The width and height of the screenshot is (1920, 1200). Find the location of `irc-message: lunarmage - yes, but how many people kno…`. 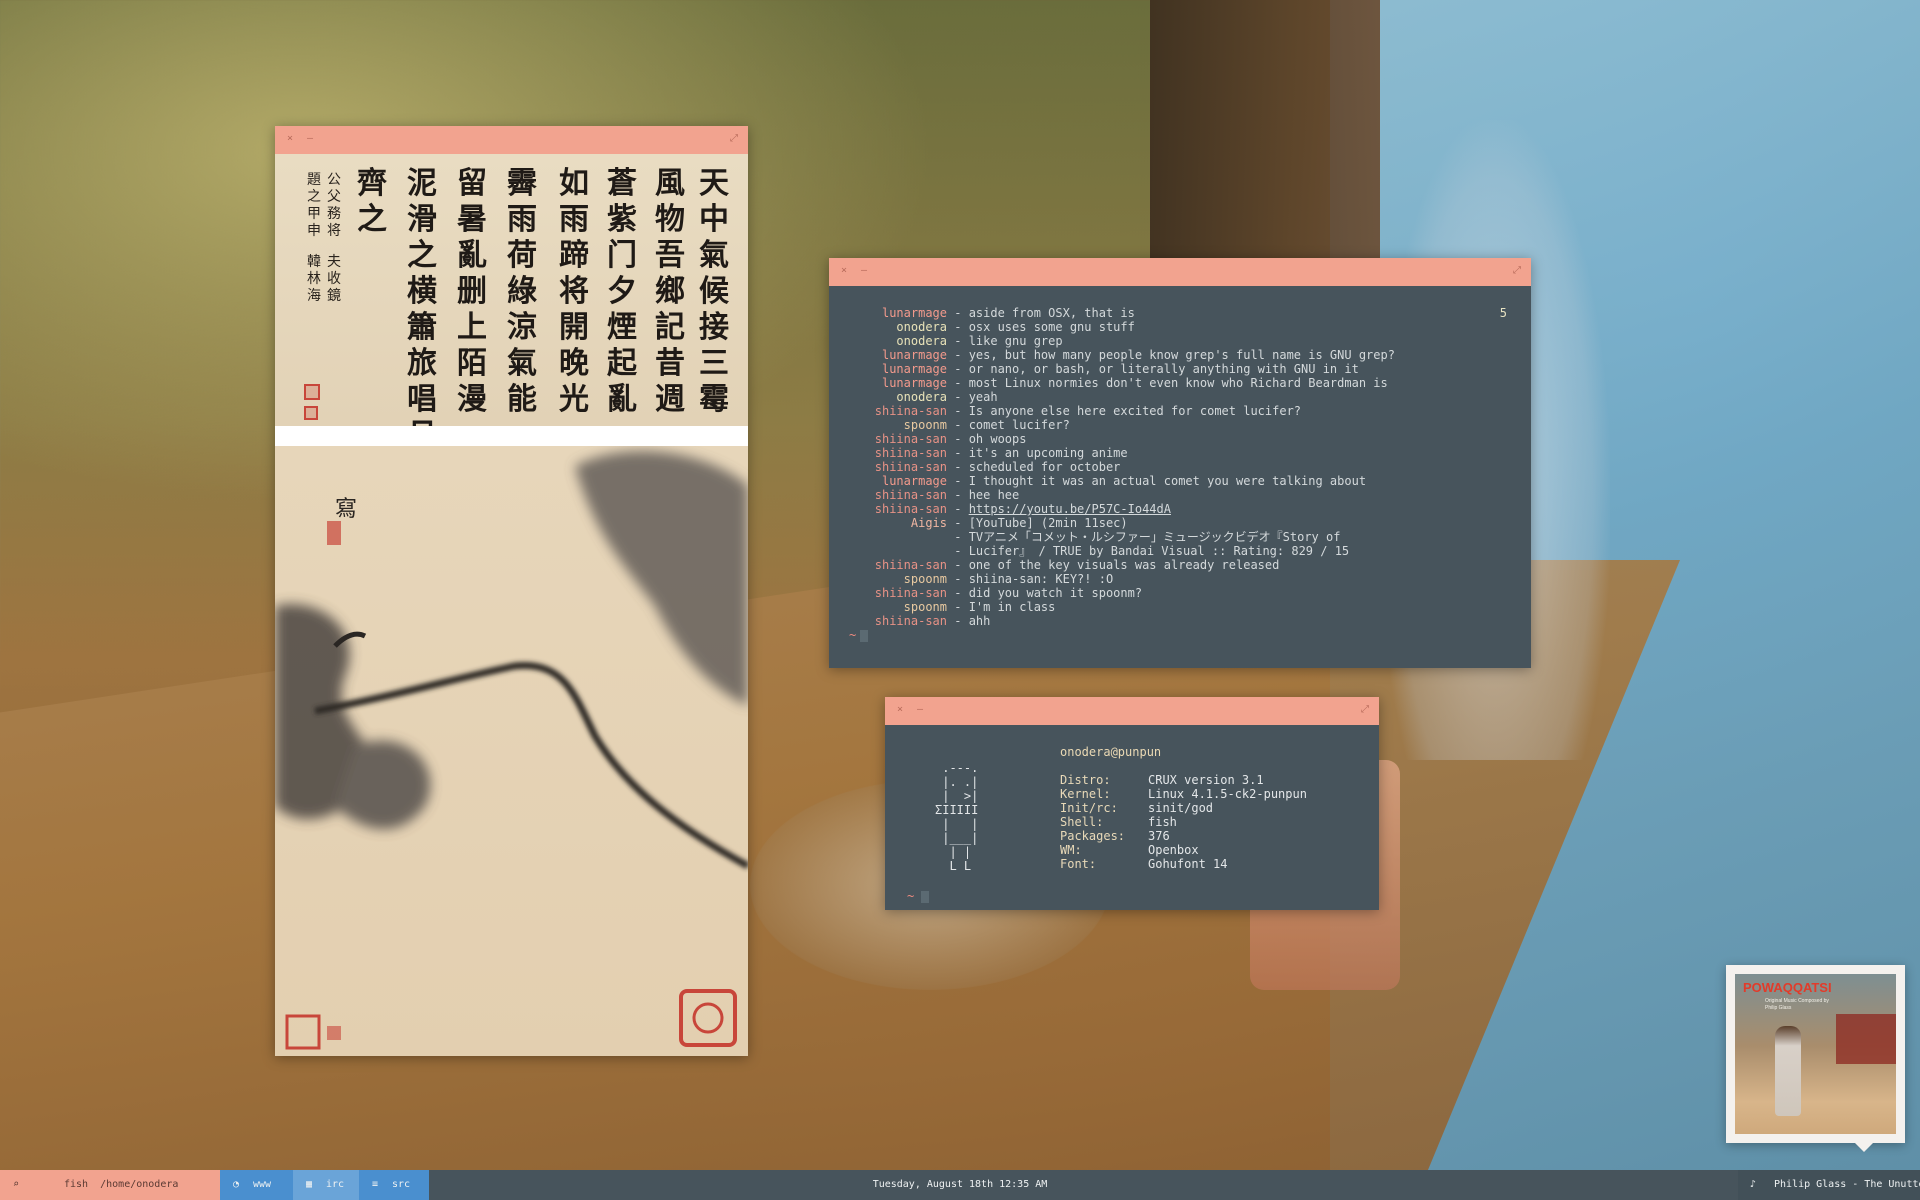

irc-message: lunarmage - yes, but how many people kno… is located at coordinates (1159, 355).